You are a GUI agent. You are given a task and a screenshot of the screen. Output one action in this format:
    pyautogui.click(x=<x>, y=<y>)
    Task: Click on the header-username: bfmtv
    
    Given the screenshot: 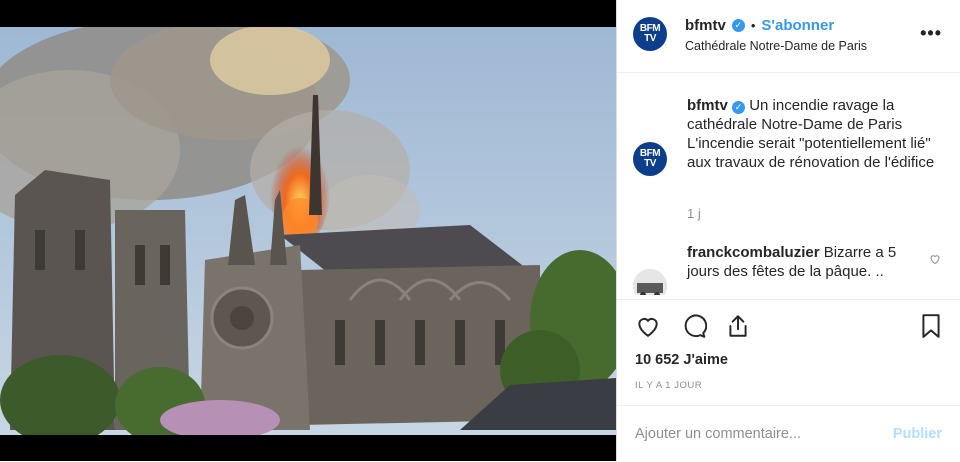 What is the action you would take?
    pyautogui.click(x=705, y=25)
    